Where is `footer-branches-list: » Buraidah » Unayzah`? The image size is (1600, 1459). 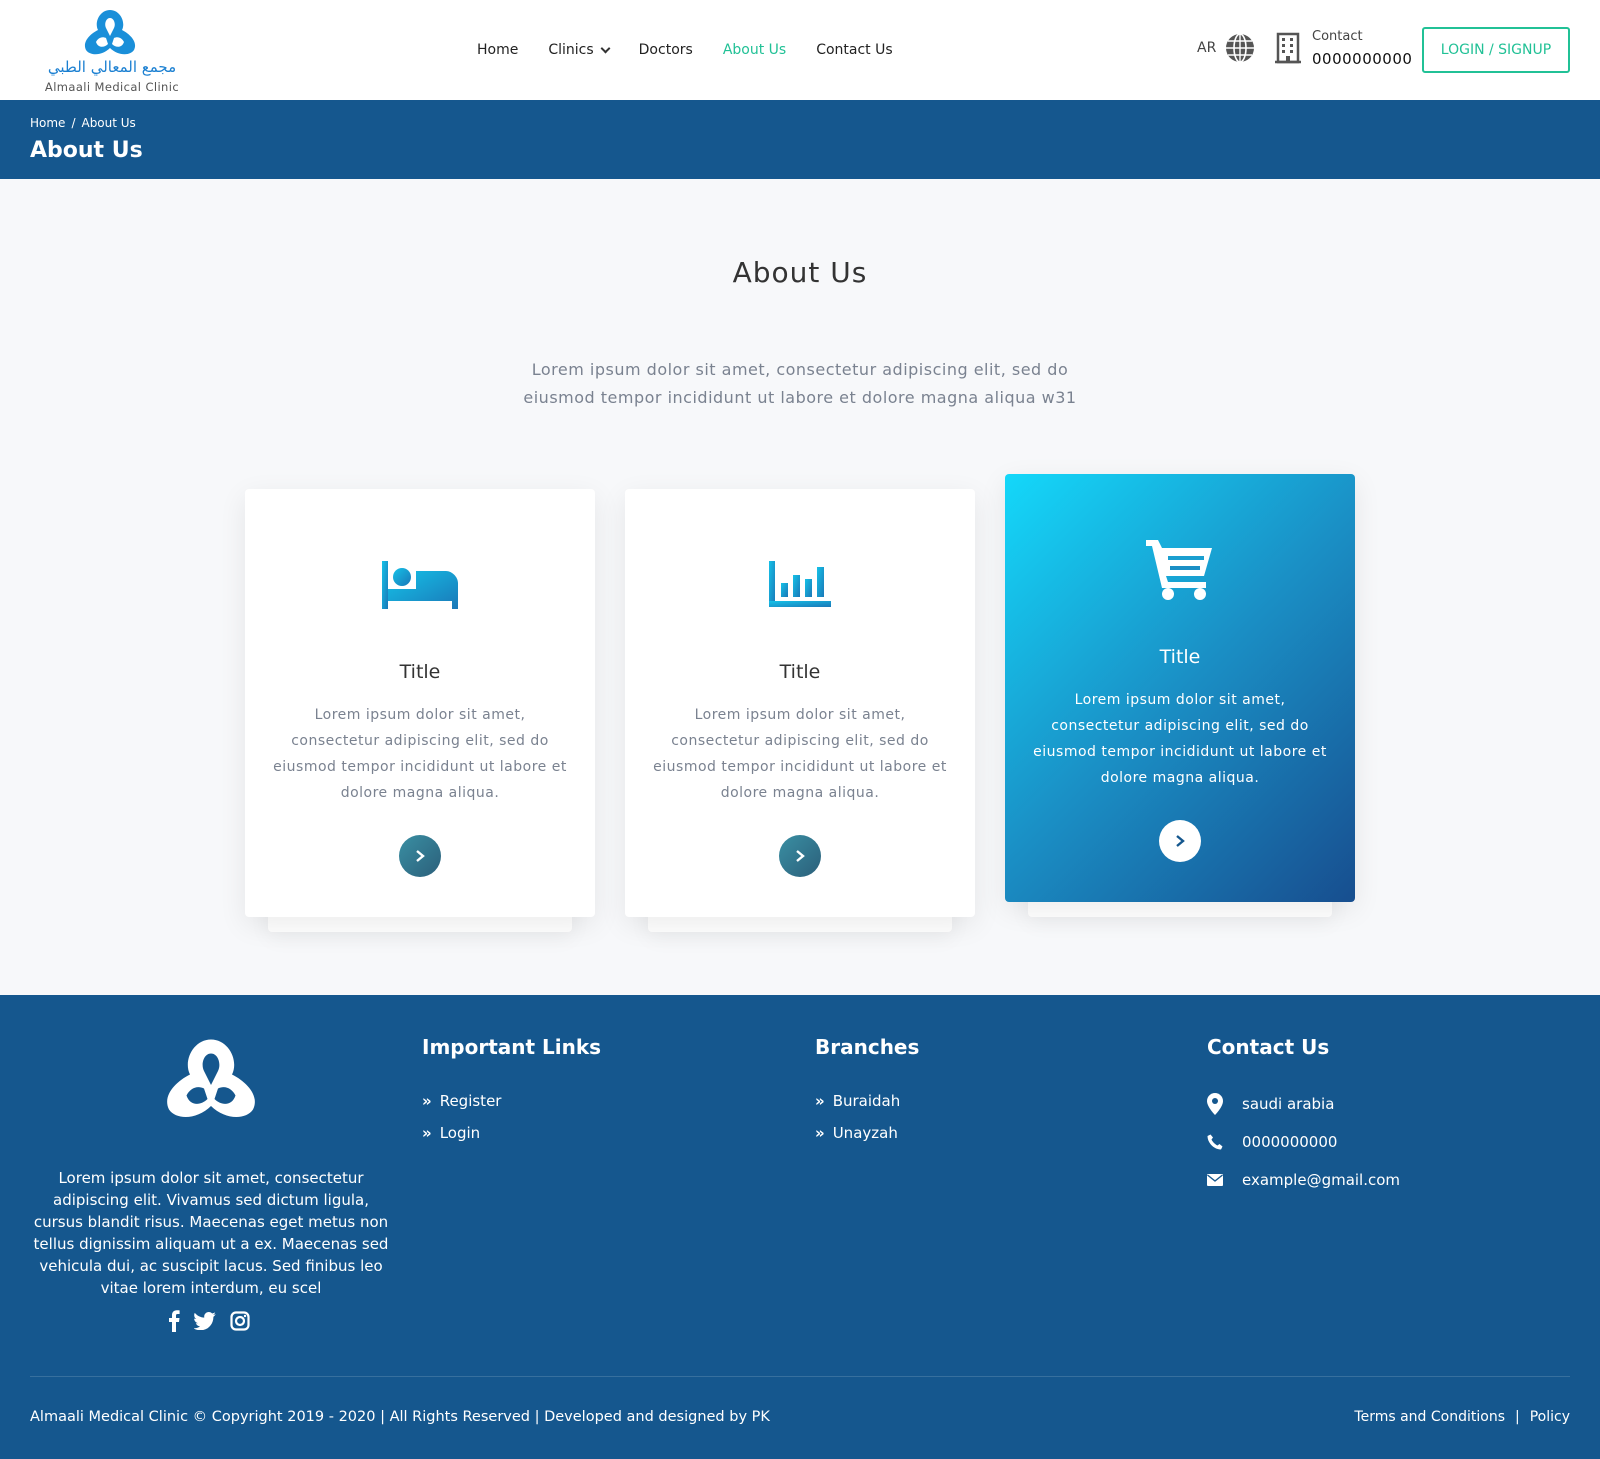 footer-branches-list: » Buraidah » Unayzah is located at coordinates (857, 1117).